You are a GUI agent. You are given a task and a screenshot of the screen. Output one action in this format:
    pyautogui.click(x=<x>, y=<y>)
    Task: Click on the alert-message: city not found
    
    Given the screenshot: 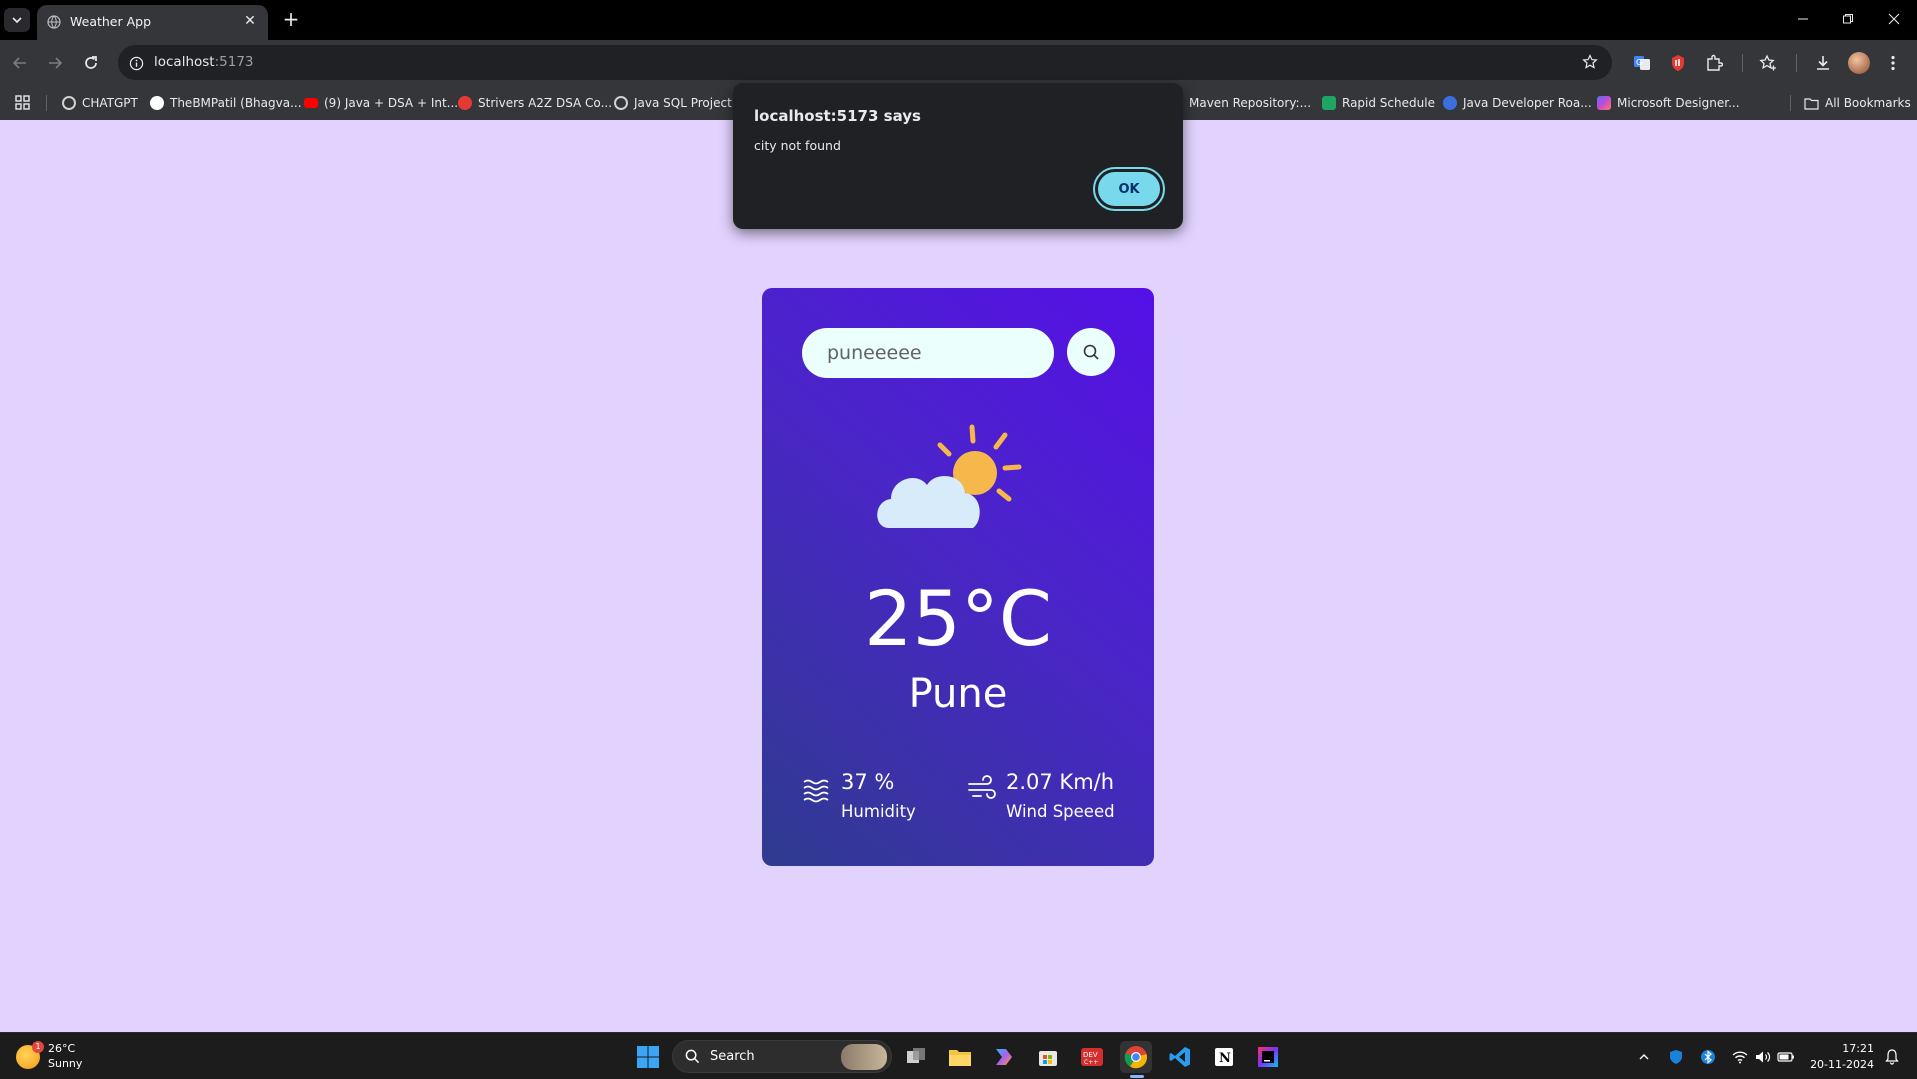 What is the action you would take?
    pyautogui.click(x=797, y=145)
    